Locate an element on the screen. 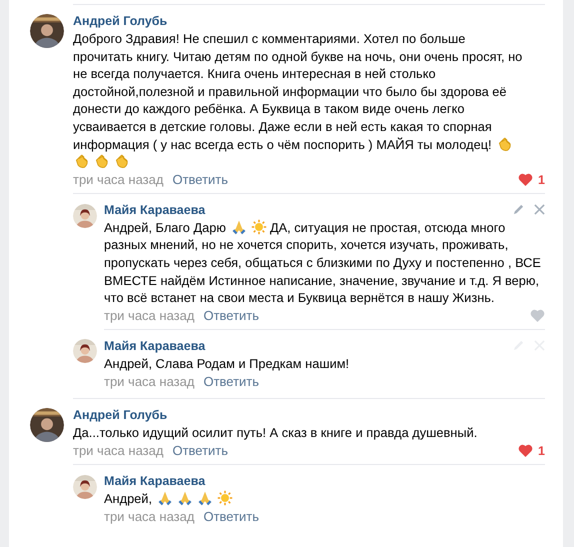  comment-text: Андрей, is located at coordinates (128, 498).